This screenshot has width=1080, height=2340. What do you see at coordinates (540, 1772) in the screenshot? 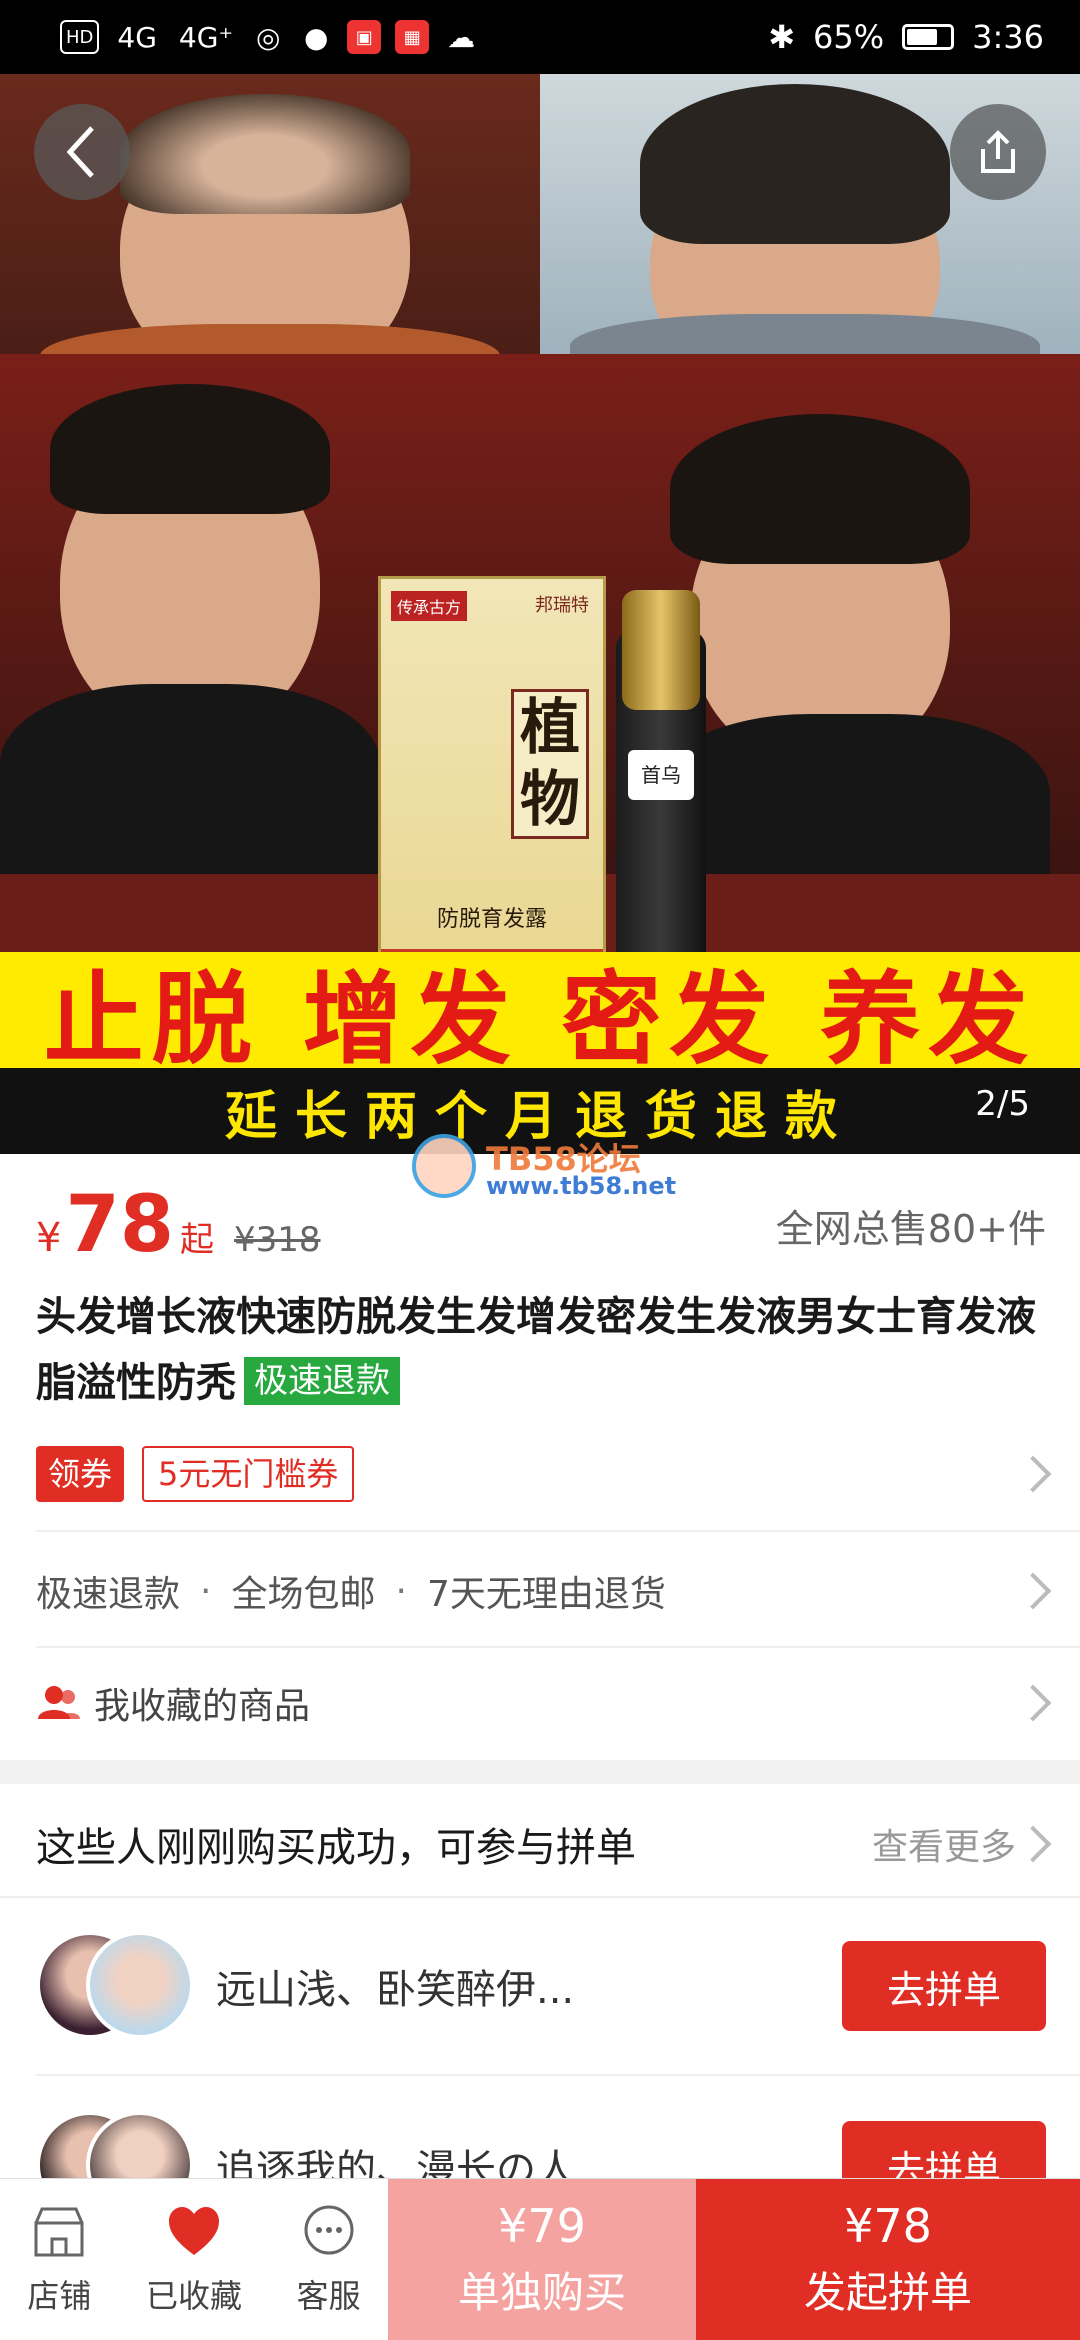
I see `section-gap` at bounding box center [540, 1772].